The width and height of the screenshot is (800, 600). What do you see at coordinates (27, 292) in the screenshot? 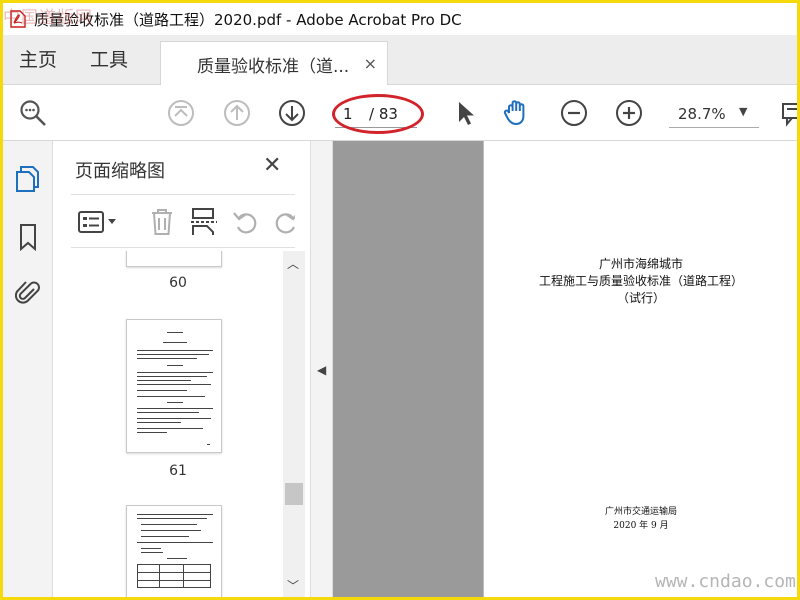
I see `attachment-icon` at bounding box center [27, 292].